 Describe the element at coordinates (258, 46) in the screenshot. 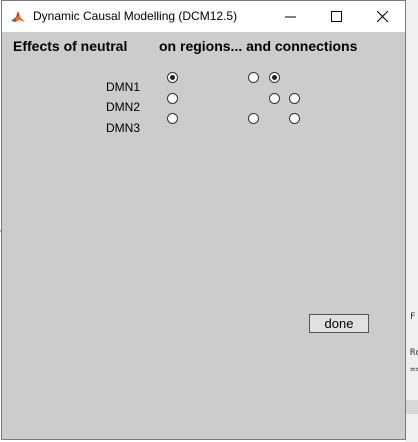

I see `regions-connections-heading: on regions... and connections` at that location.